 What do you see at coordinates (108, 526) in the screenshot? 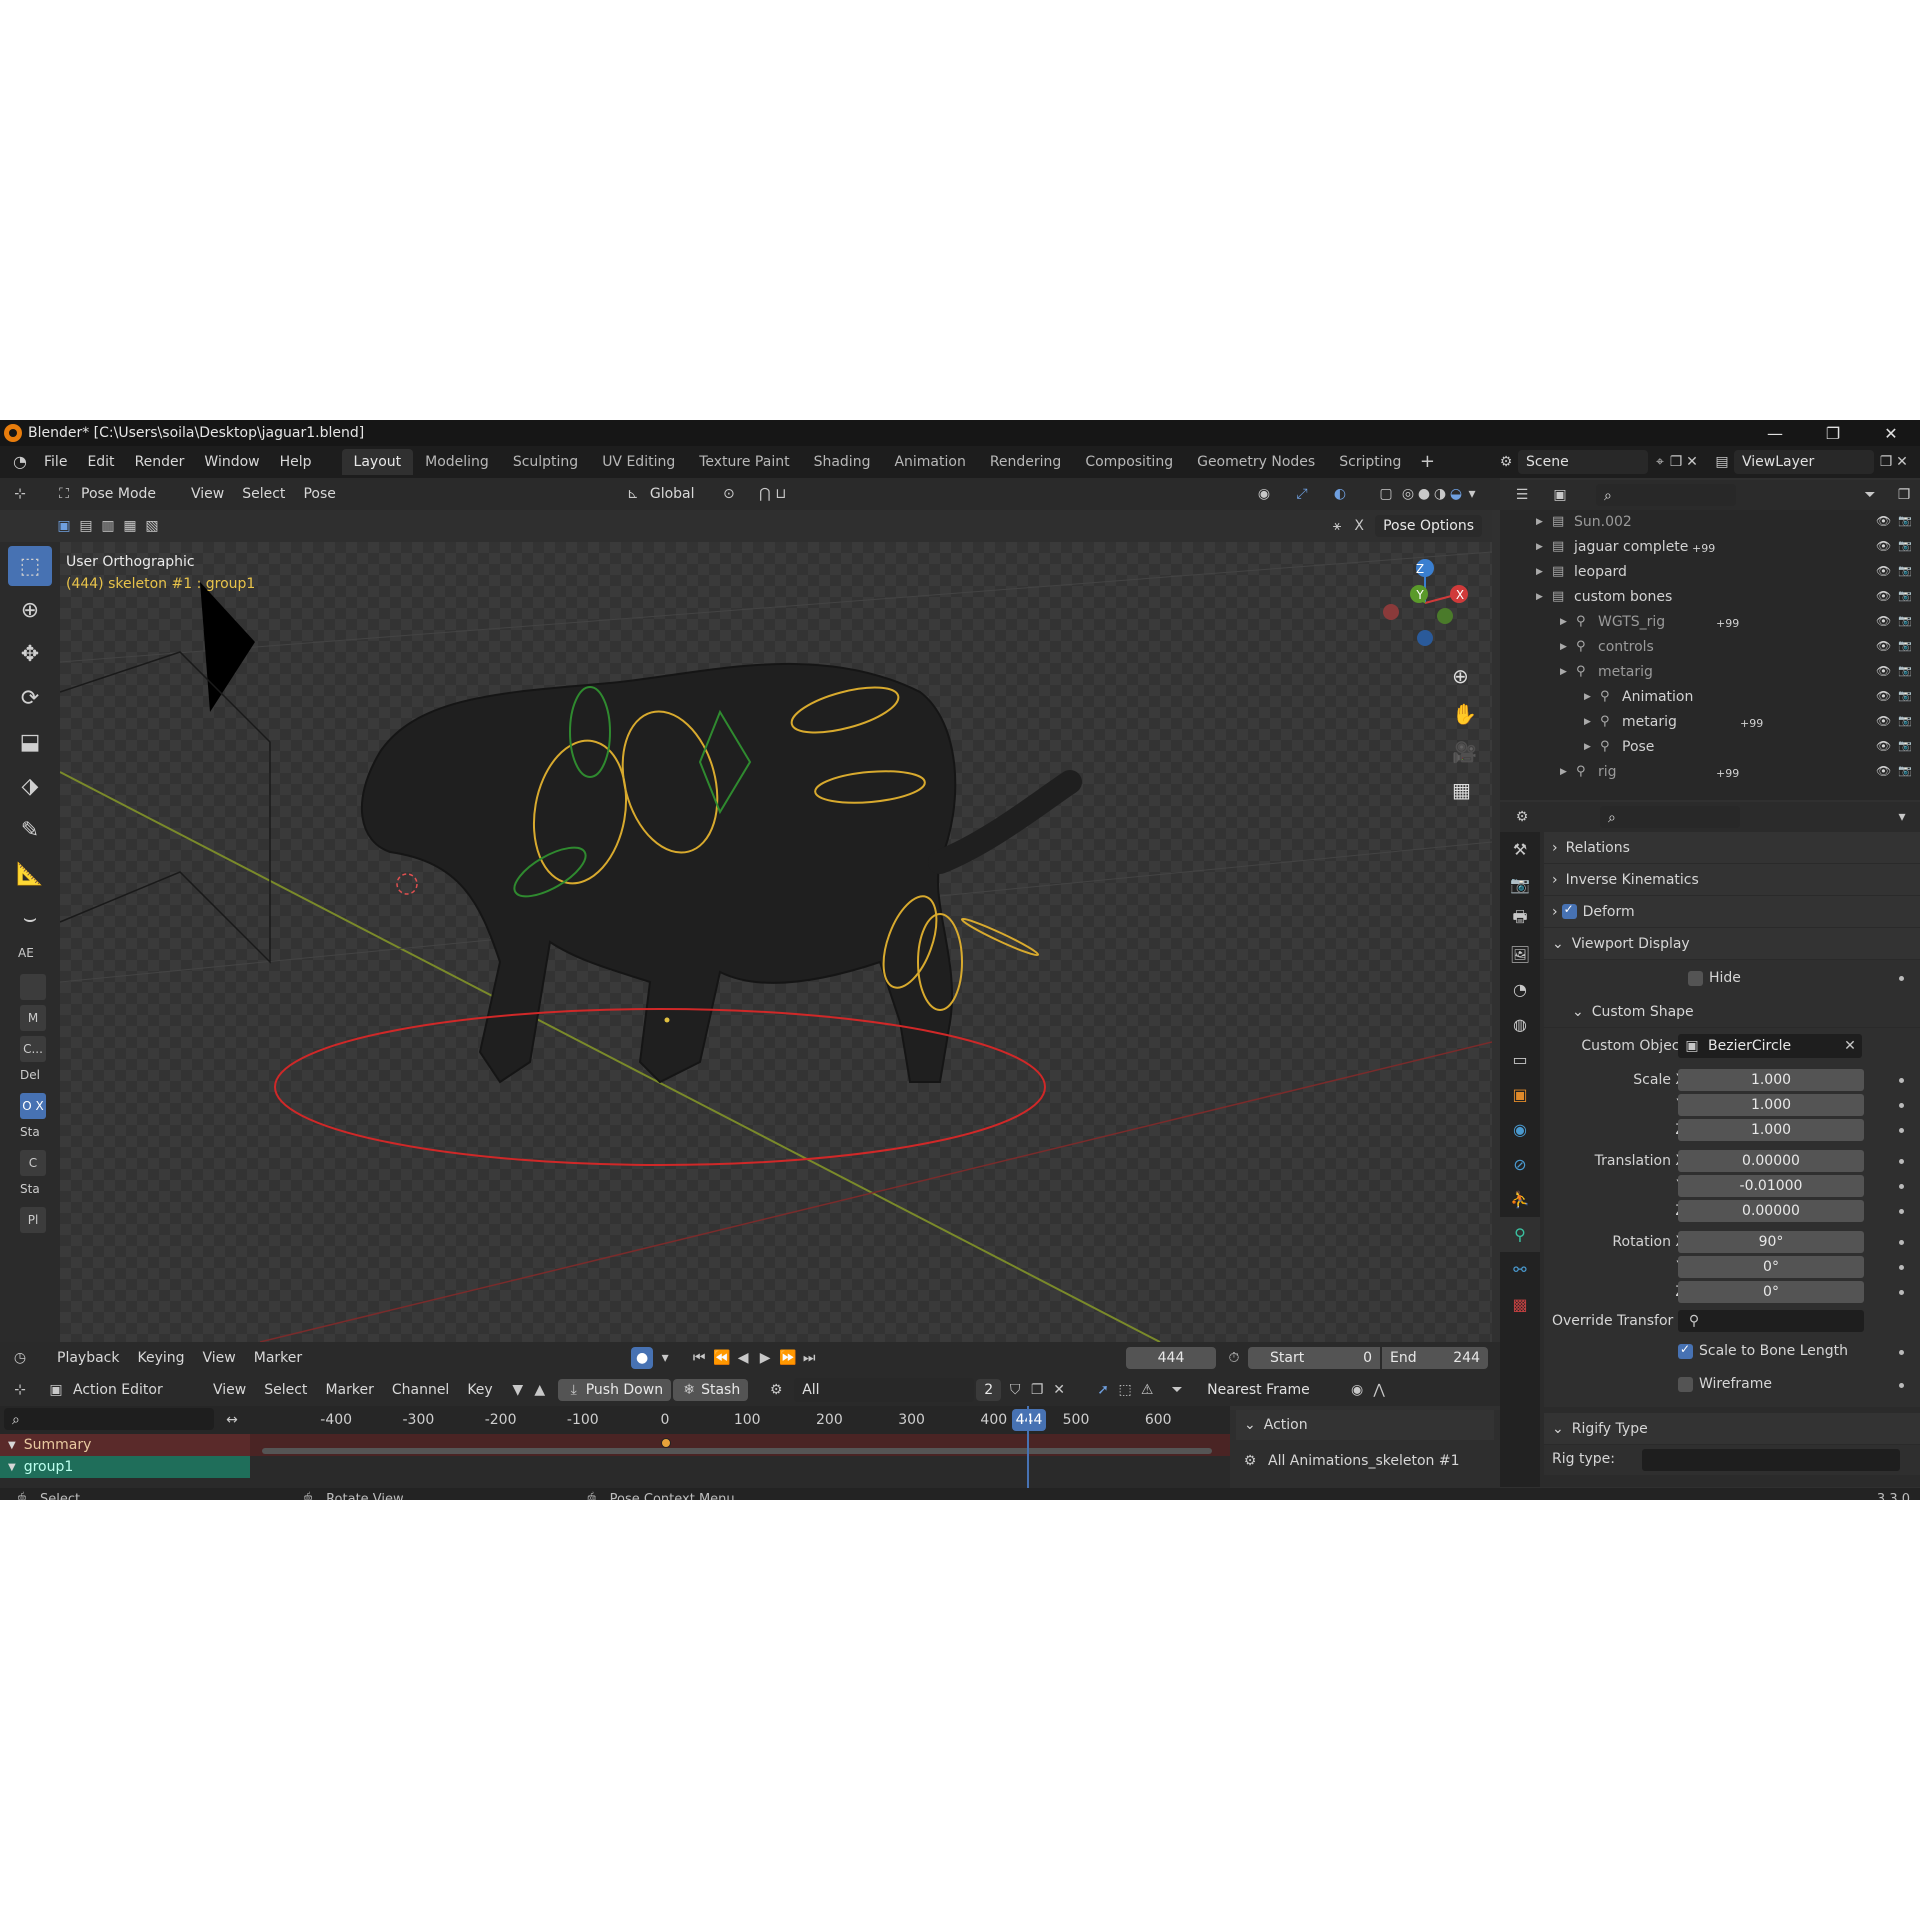
I see `select-mode-subtract-icon: ▥` at bounding box center [108, 526].